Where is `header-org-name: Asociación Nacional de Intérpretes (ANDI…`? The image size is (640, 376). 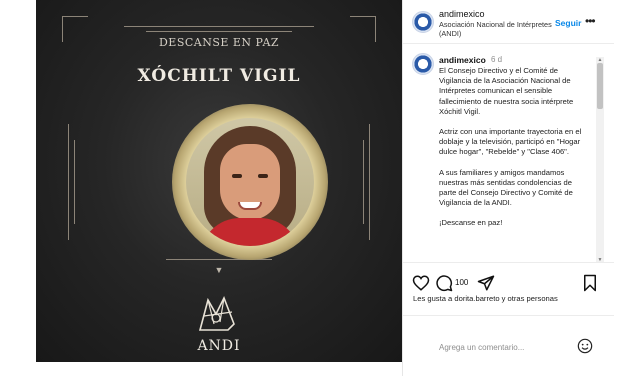
header-org-name: Asociación Nacional de Intérpretes (ANDI… is located at coordinates (497, 29).